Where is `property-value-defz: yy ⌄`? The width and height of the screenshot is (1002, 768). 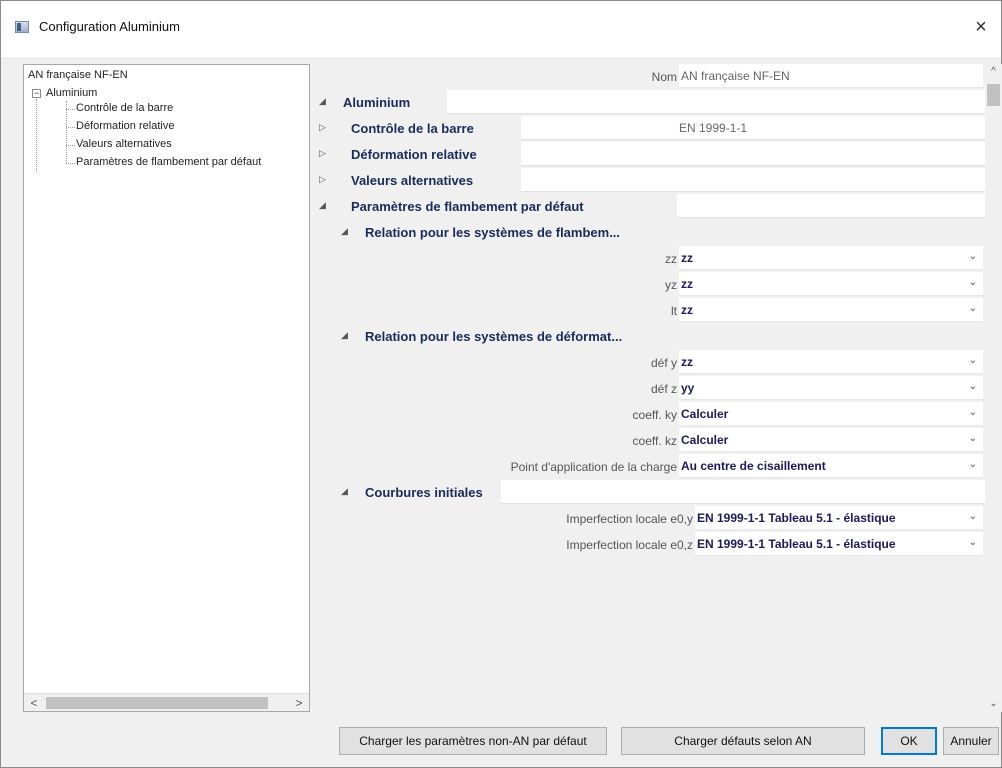
property-value-defz: yy ⌄ is located at coordinates (831, 388).